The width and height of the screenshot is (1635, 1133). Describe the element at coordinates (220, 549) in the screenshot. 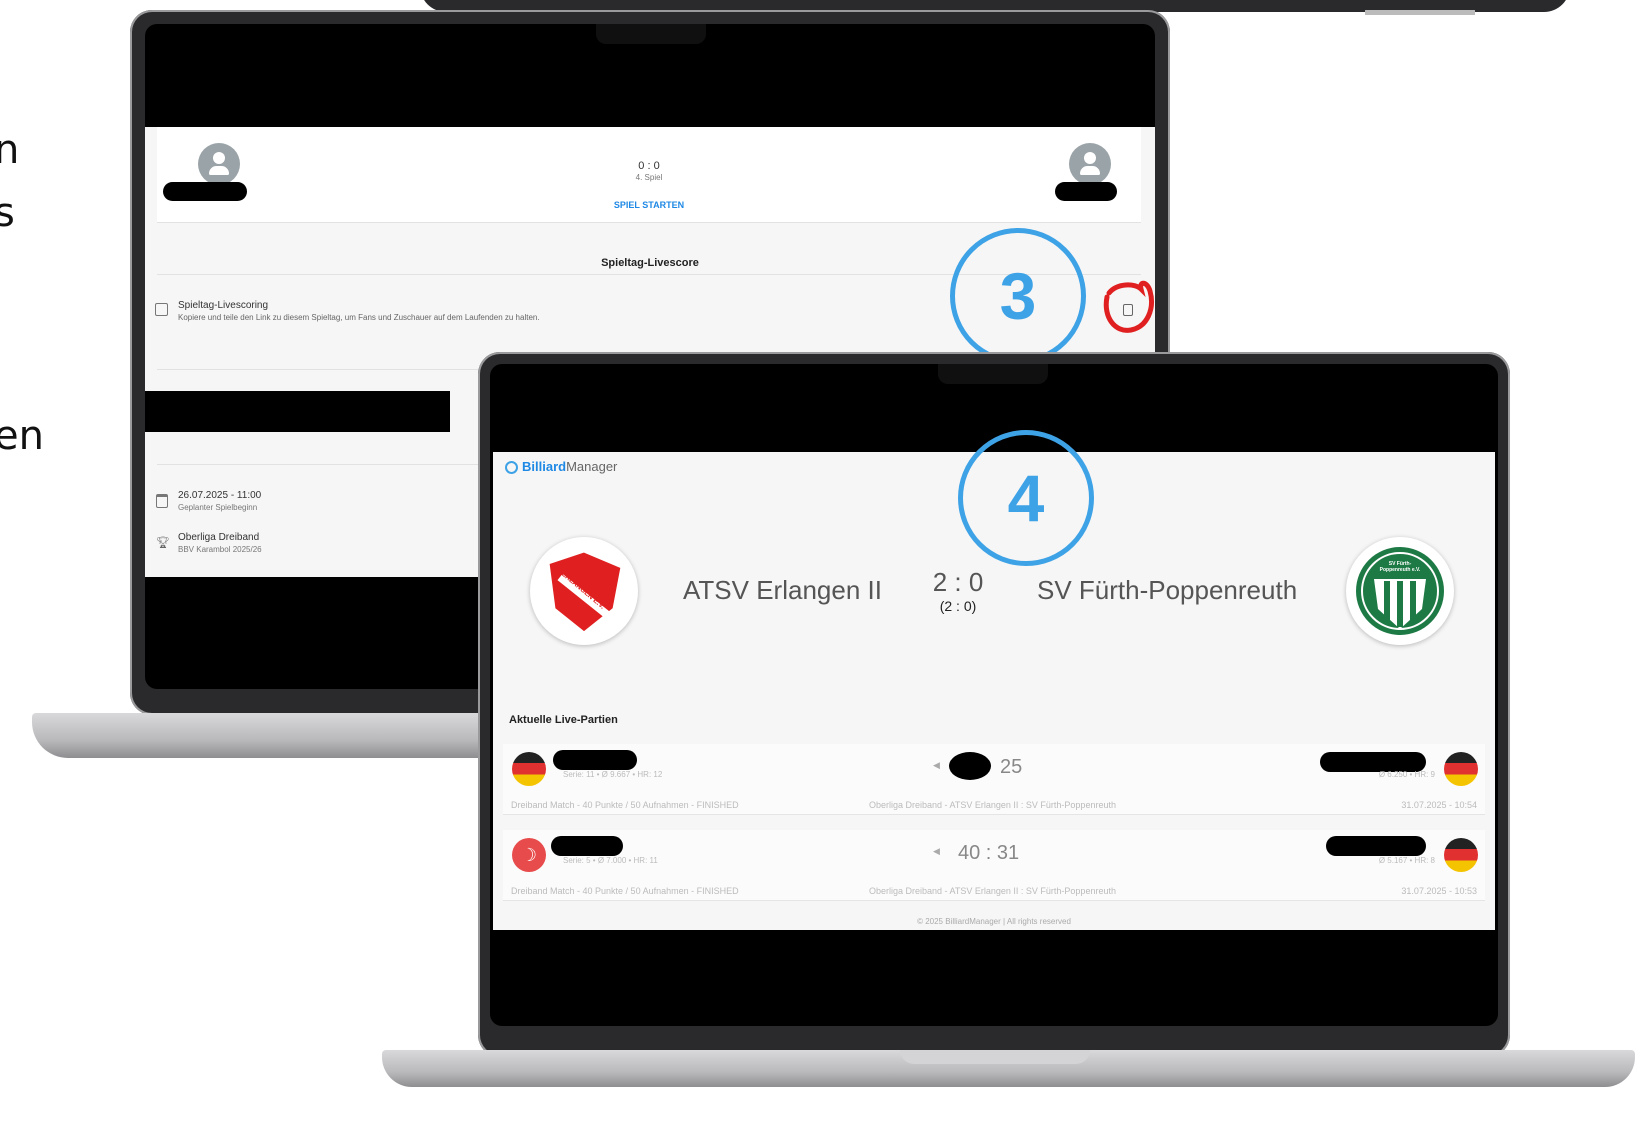

I see `league-season: BBV Karambol 2025/26` at that location.